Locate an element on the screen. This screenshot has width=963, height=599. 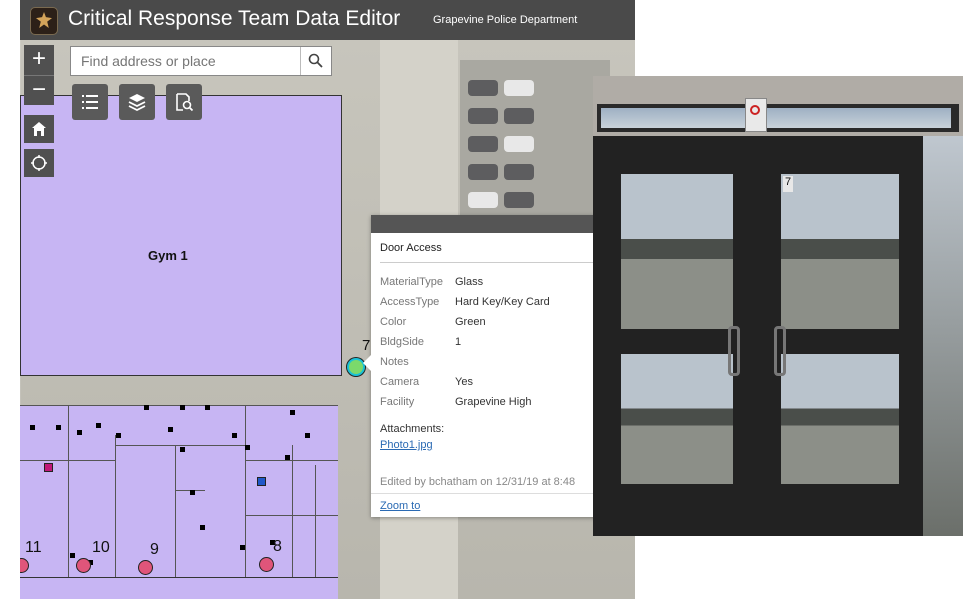
attribute-key: Notes is located at coordinates (394, 362).